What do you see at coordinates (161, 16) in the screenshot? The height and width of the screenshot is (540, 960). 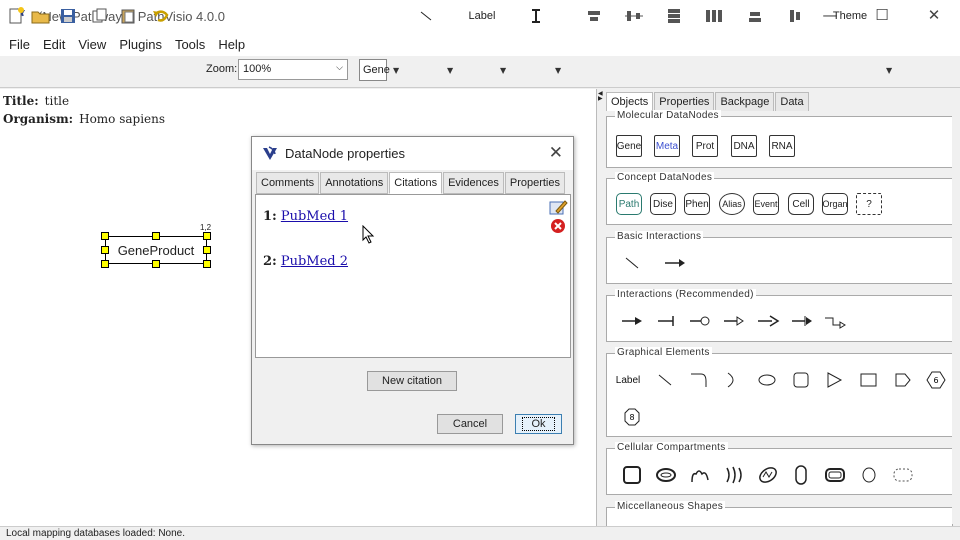 I see `undo-icon` at bounding box center [161, 16].